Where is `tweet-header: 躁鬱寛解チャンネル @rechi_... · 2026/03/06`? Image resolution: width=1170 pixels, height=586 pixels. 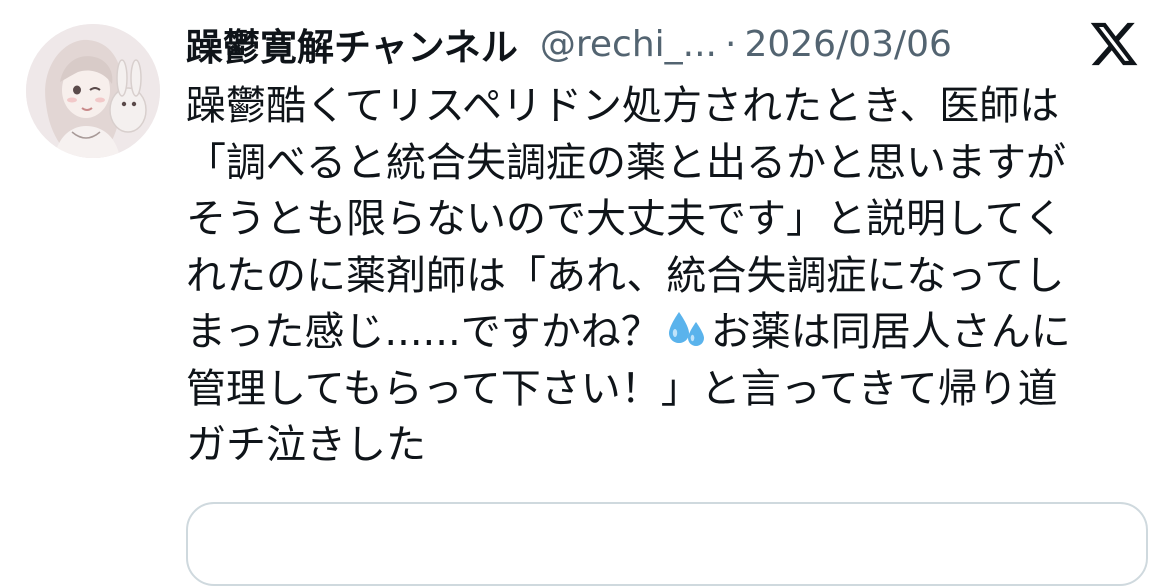
tweet-header: 躁鬱寛解チャンネル @rechi_... · 2026/03/06 is located at coordinates (569, 44).